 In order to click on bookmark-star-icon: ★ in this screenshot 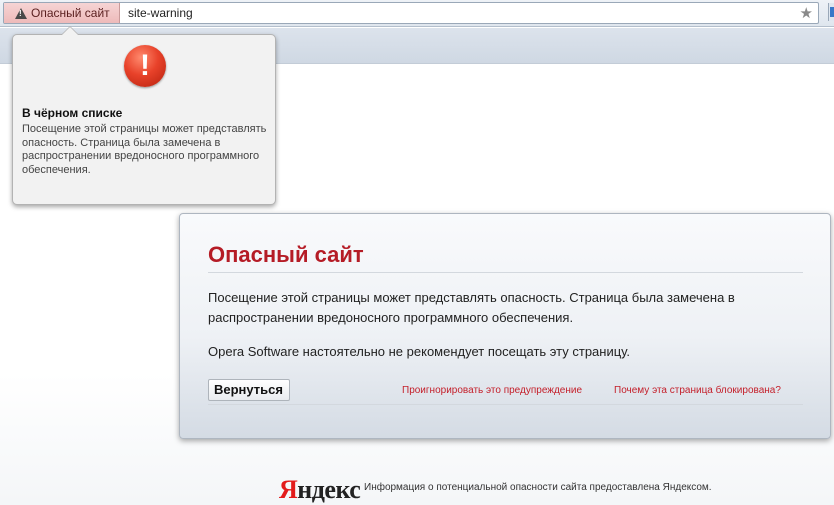, I will do `click(806, 13)`.